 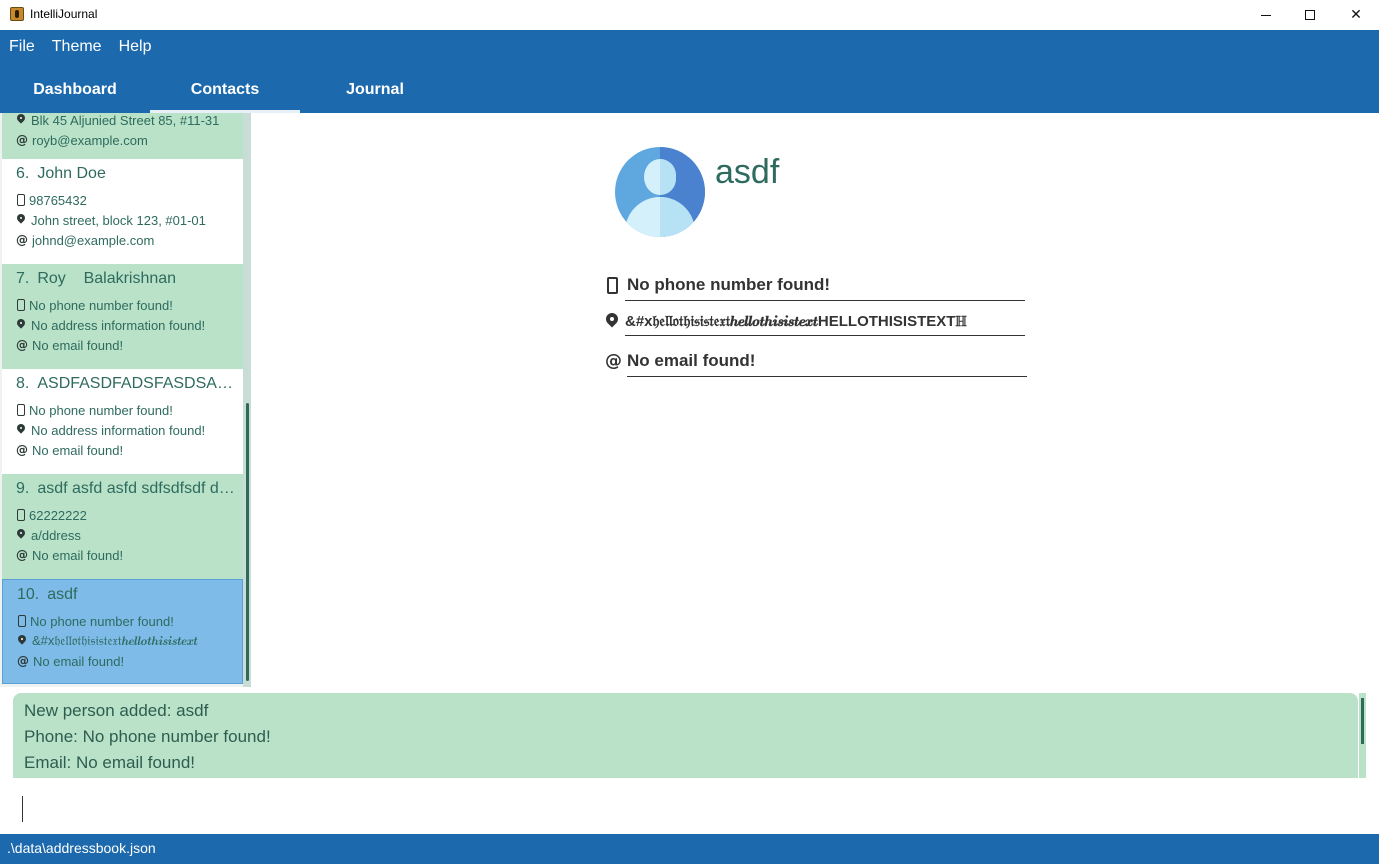 I want to click on contact-address-row: Blk 45 Aljunied Street 85, #11-31, so click(x=129, y=121).